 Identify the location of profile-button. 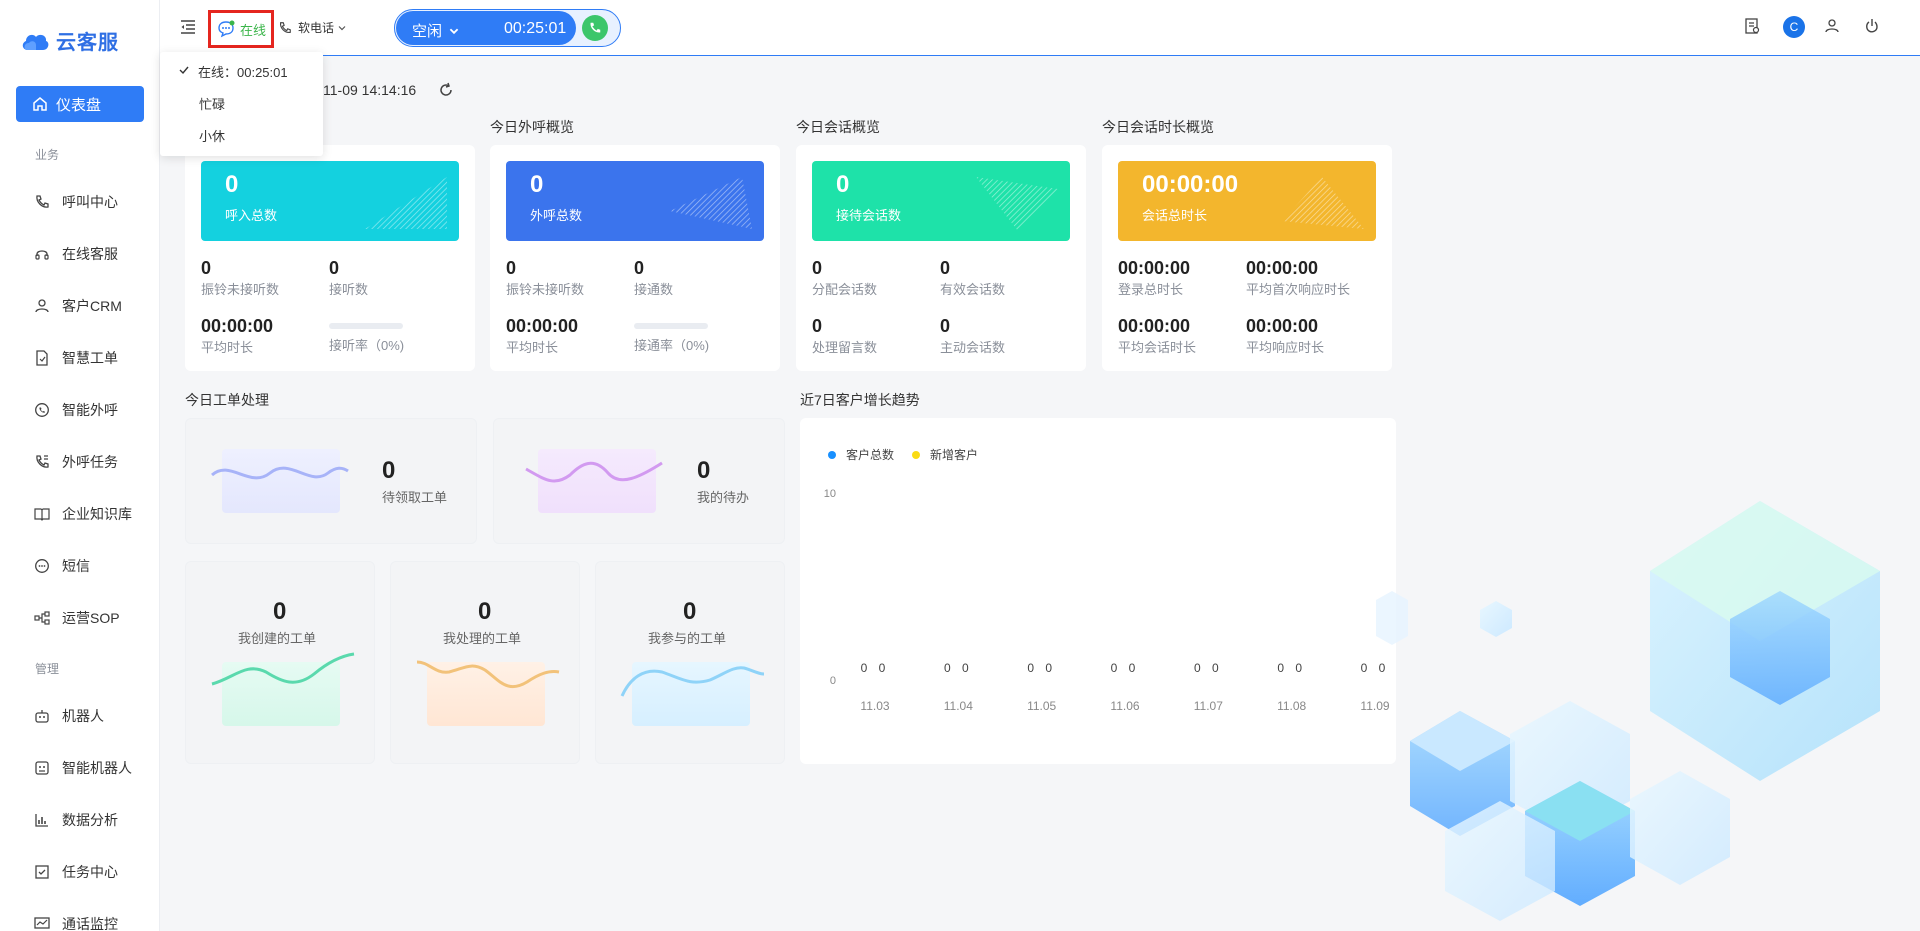
(1832, 26).